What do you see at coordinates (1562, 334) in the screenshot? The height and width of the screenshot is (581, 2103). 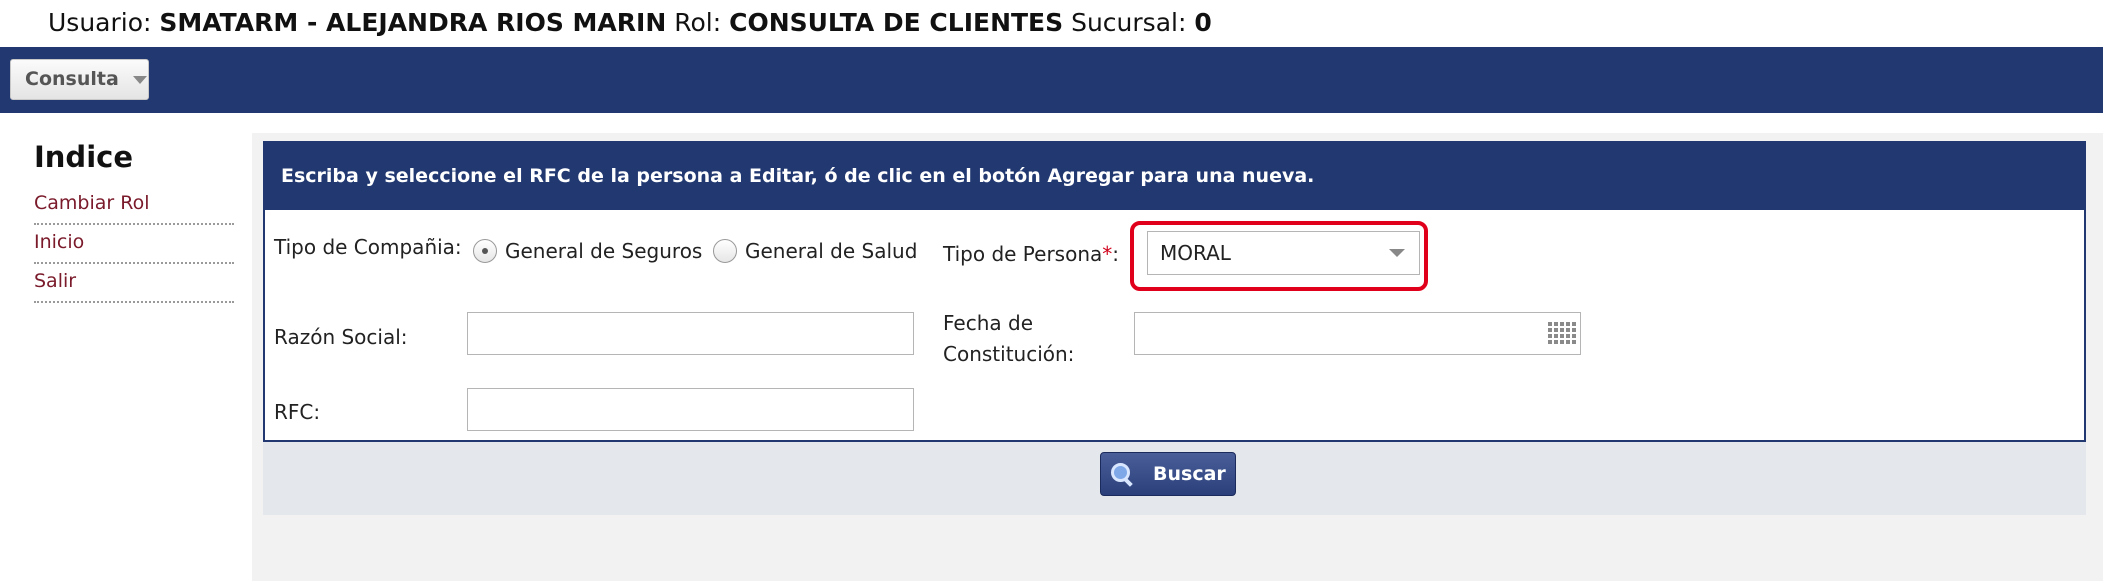 I see `calendar-icon` at bounding box center [1562, 334].